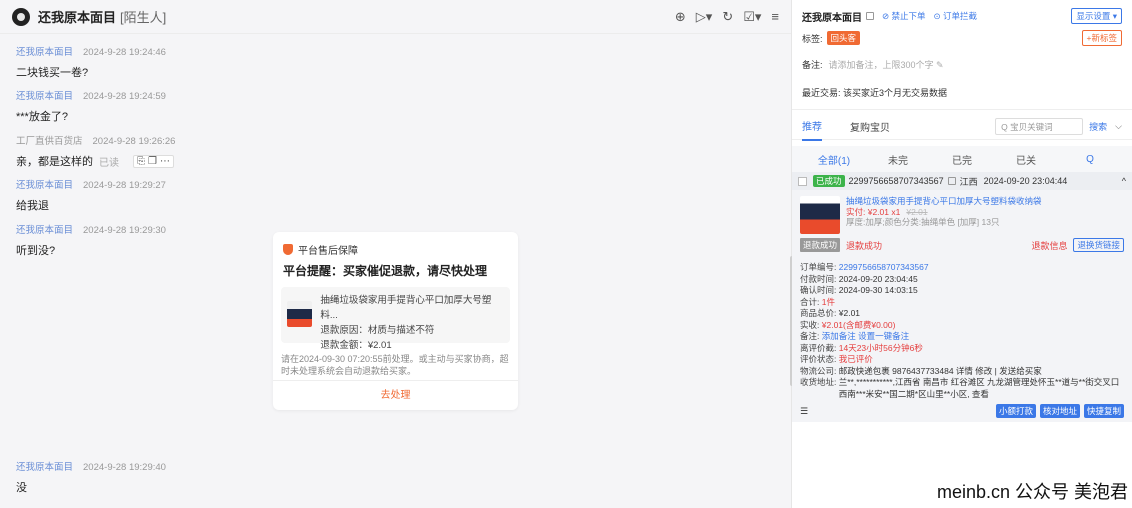 The width and height of the screenshot is (1132, 508). I want to click on refund-row: 退款成功 退款成功 退款信息 退换货链接, so click(962, 246).